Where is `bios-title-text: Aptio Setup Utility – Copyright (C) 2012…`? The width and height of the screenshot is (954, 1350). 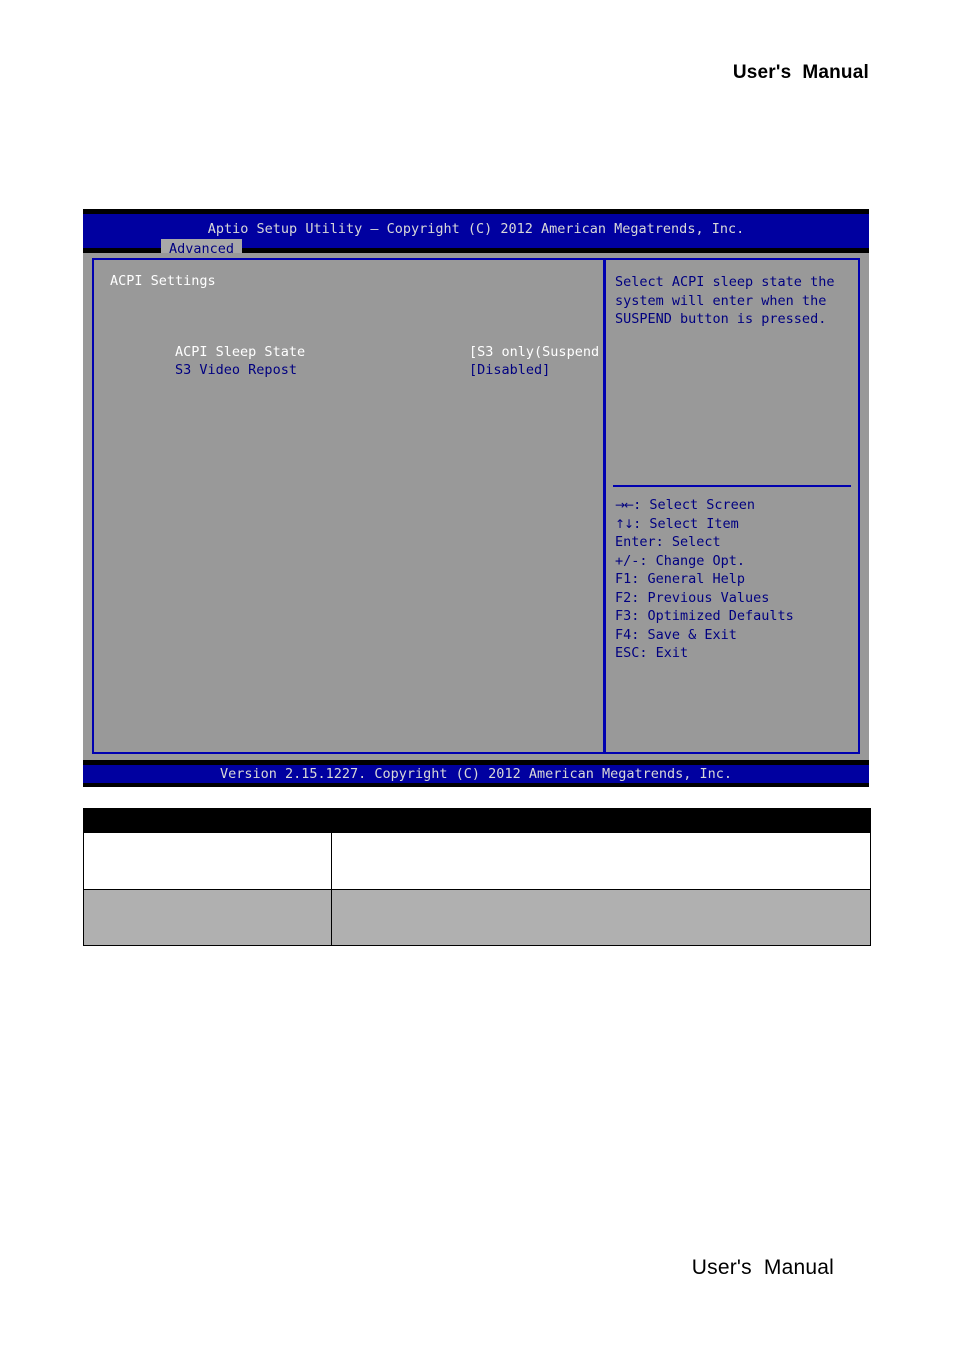
bios-title-text: Aptio Setup Utility – Copyright (C) 2012… is located at coordinates (476, 229).